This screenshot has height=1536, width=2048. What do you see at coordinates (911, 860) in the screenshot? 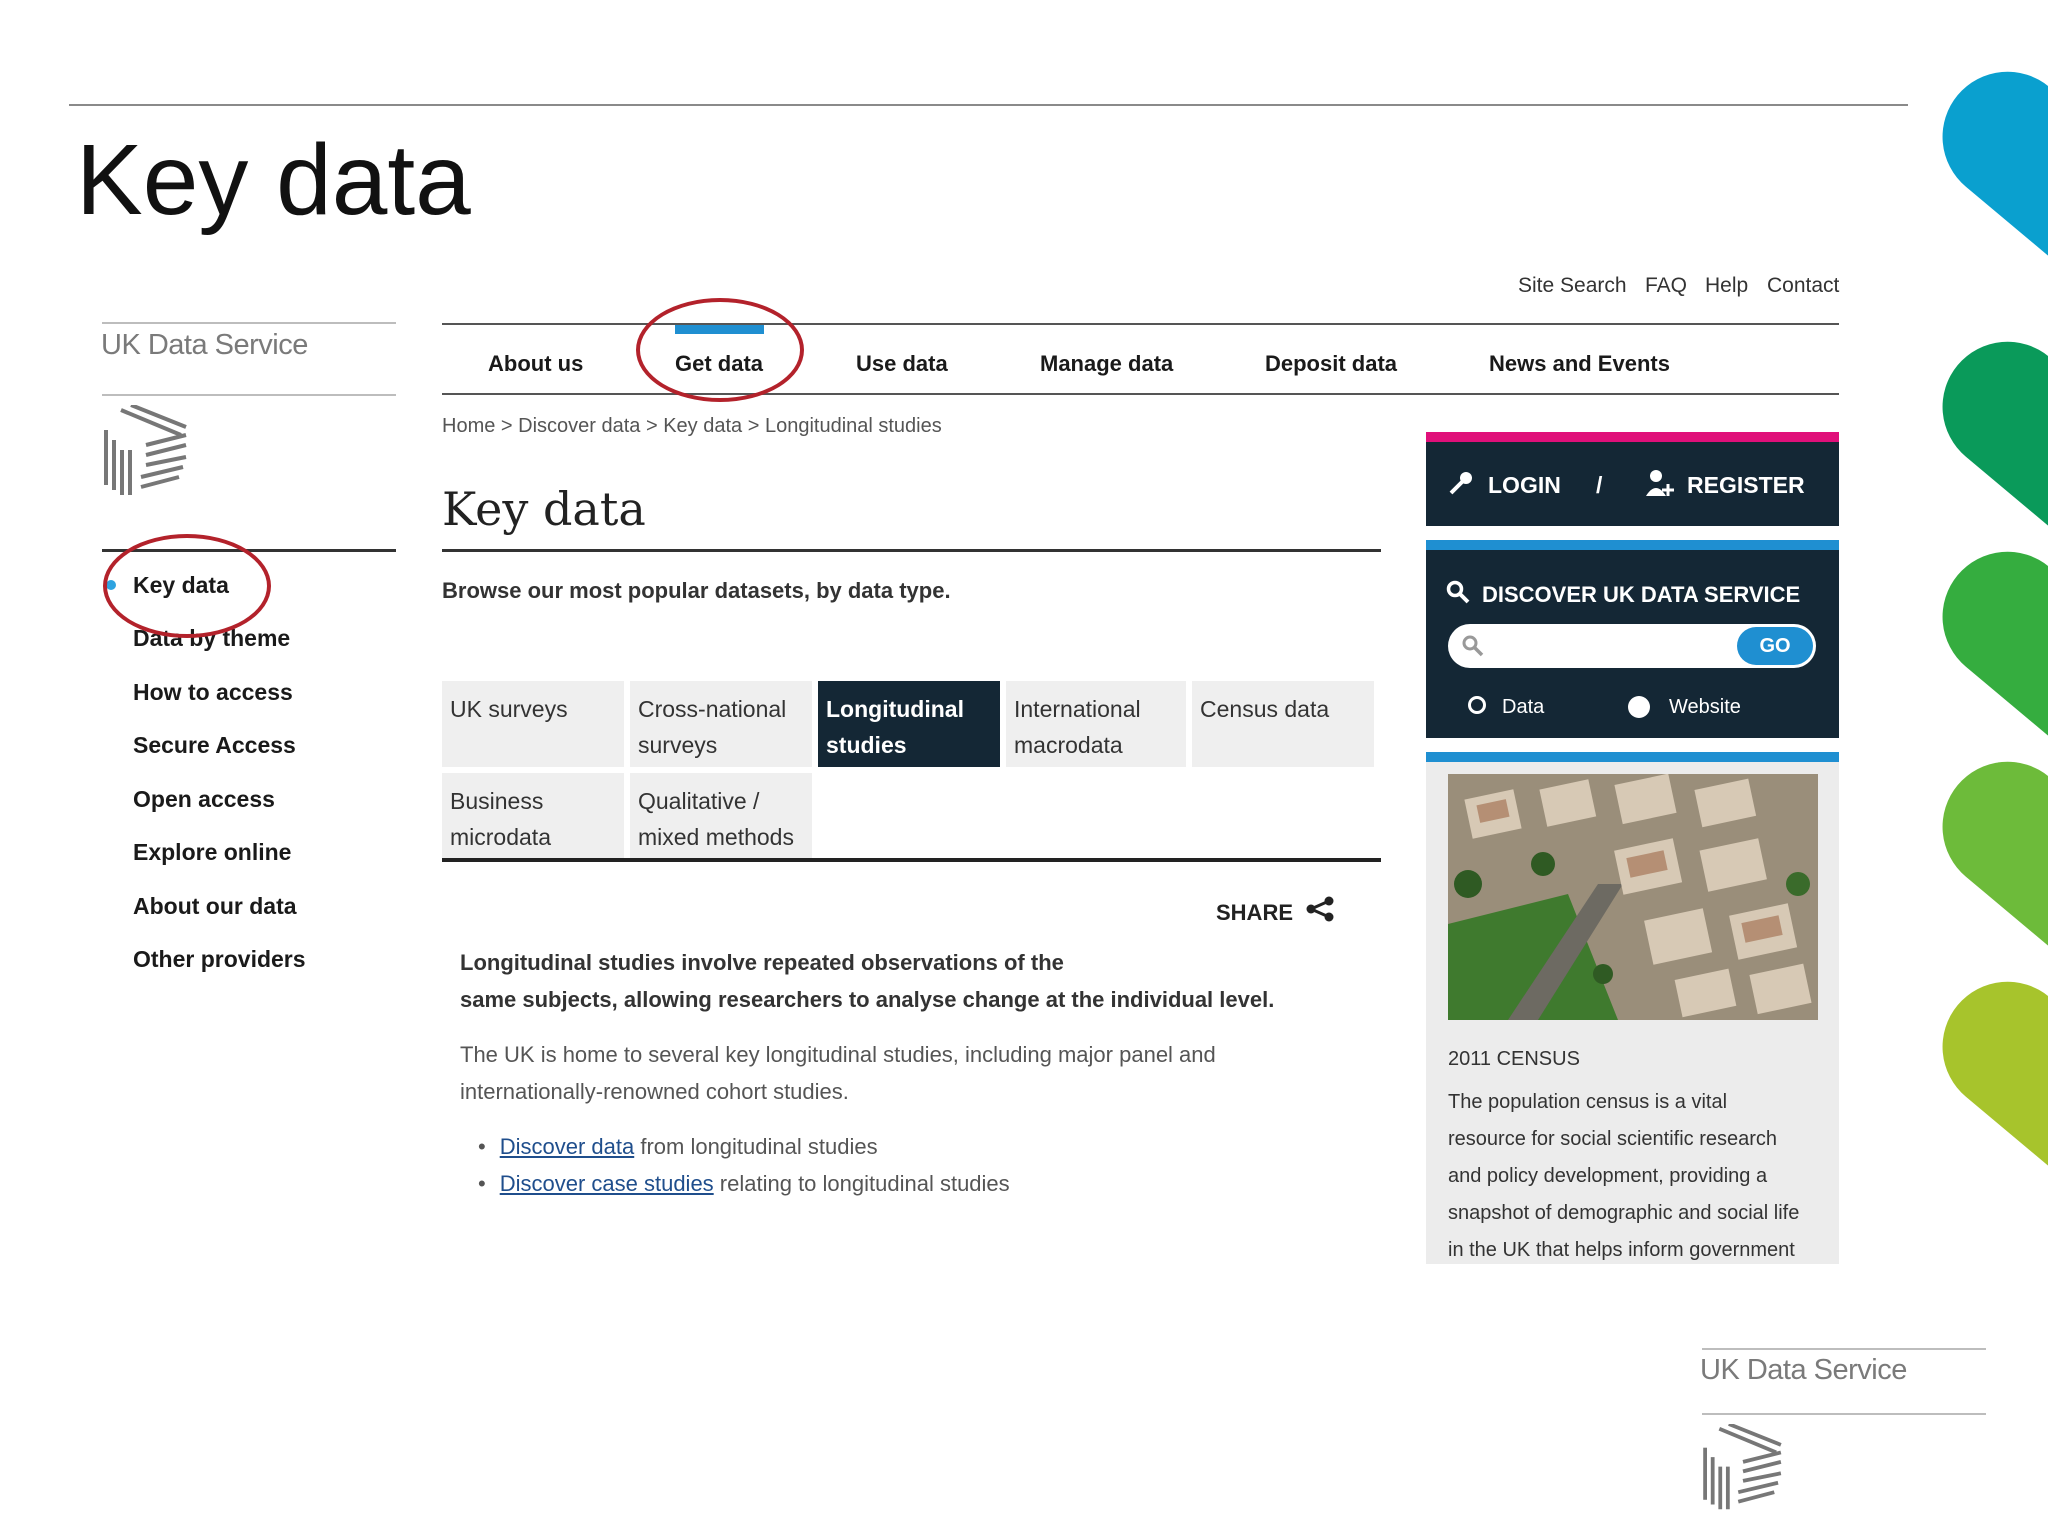
I see `tabs-bottom-rule` at bounding box center [911, 860].